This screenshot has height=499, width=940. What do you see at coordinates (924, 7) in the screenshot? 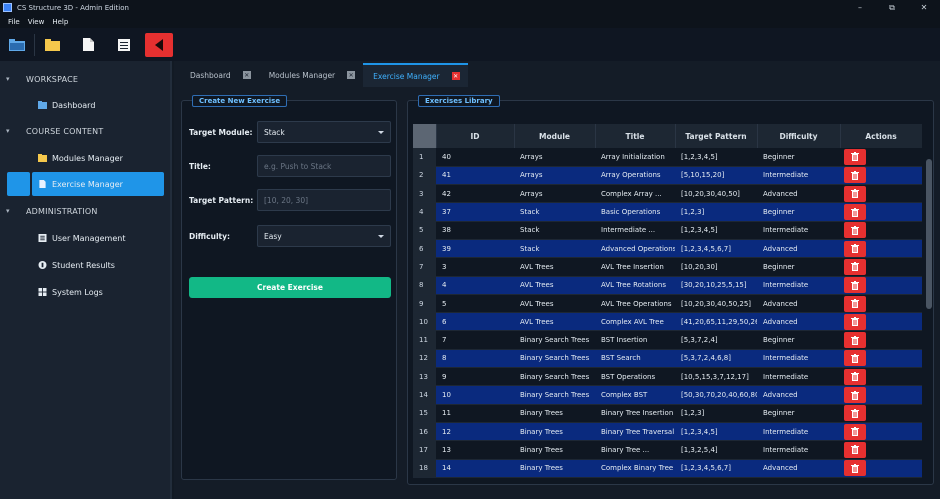
I see `close-window-button: ✕` at bounding box center [924, 7].